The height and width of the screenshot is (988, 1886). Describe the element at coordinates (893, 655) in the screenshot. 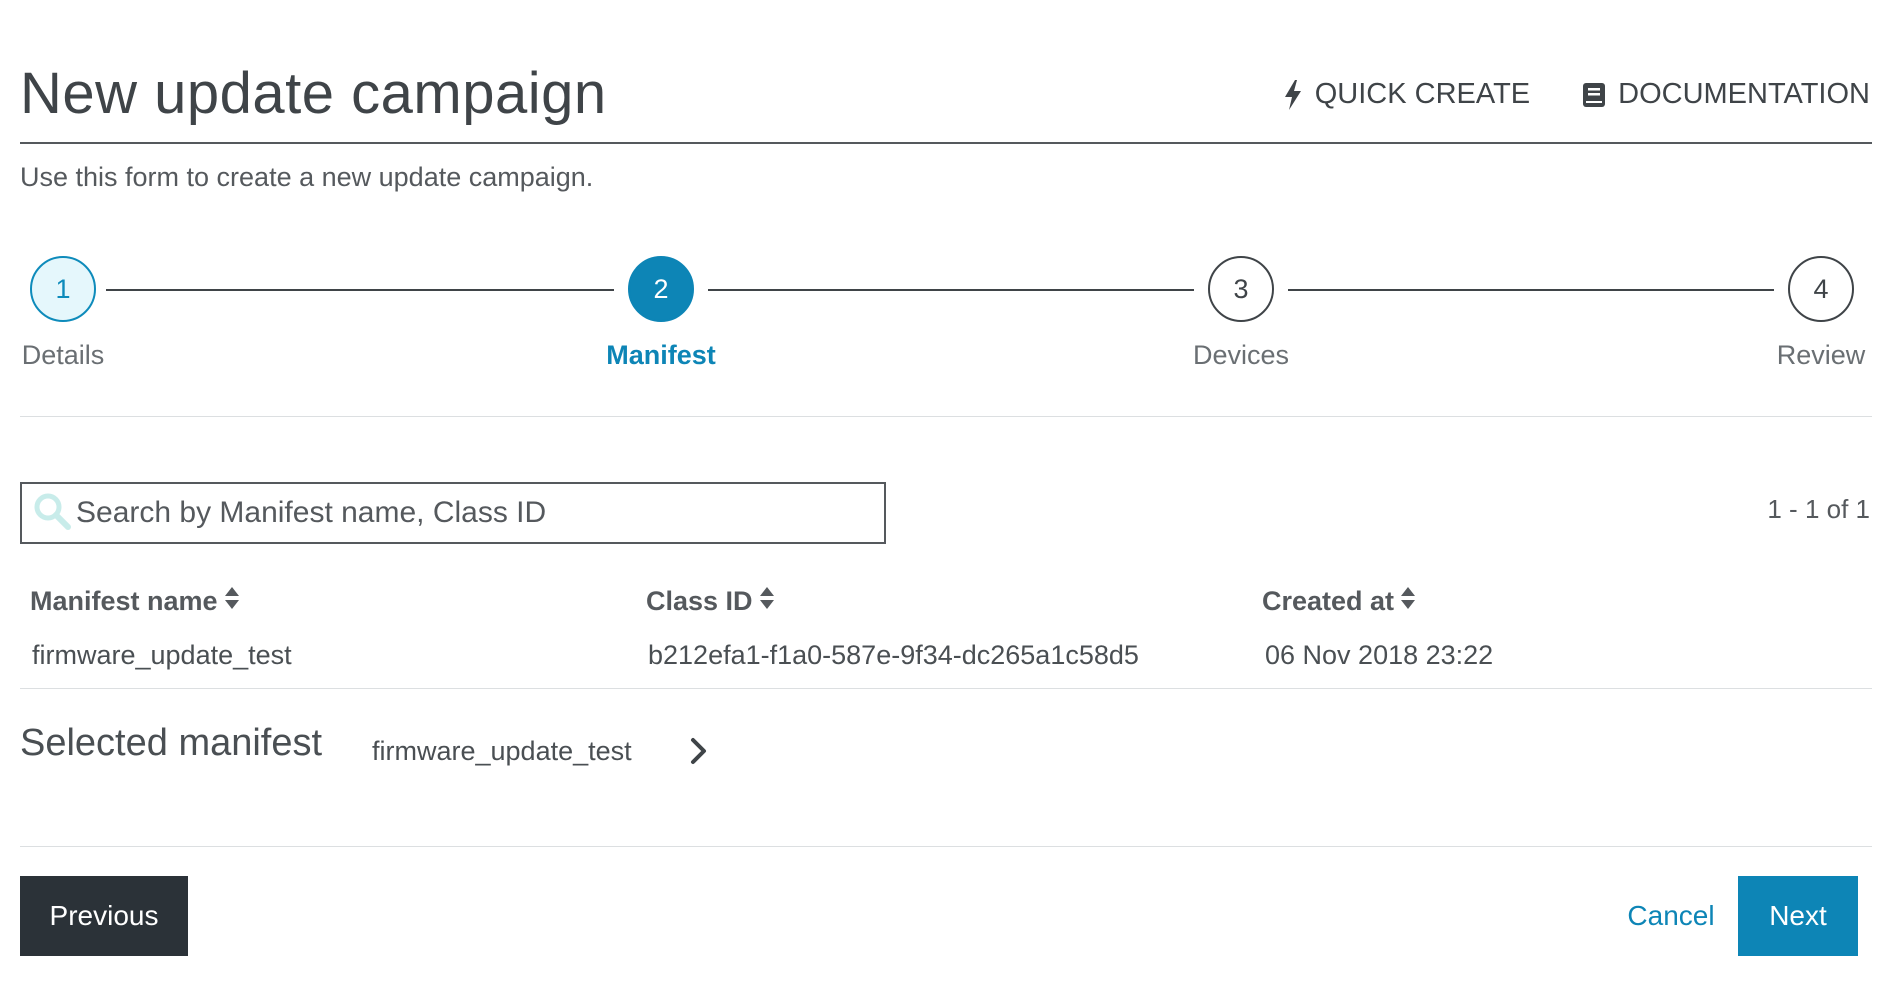

I see `cell-class-id: b212efa1-f1a0-587e-9f34-dc265a1c58d5` at that location.